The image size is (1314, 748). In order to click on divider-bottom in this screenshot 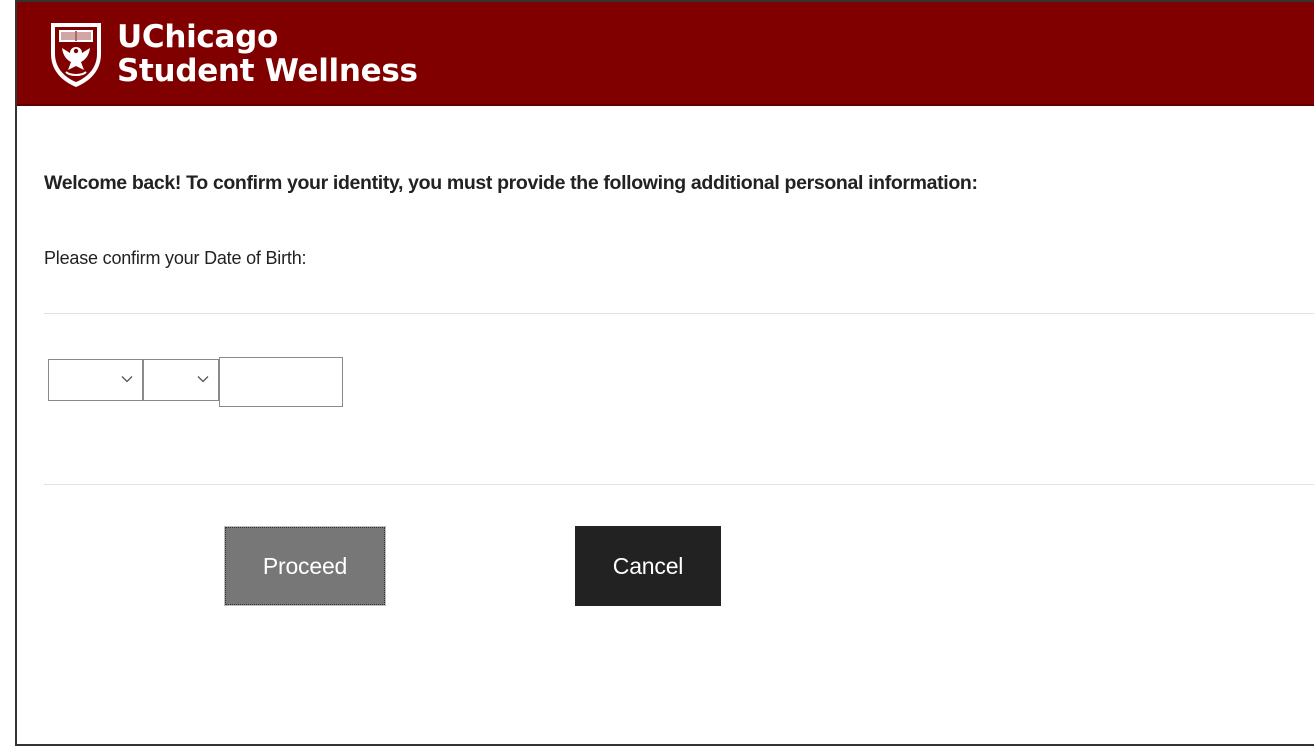, I will do `click(679, 484)`.